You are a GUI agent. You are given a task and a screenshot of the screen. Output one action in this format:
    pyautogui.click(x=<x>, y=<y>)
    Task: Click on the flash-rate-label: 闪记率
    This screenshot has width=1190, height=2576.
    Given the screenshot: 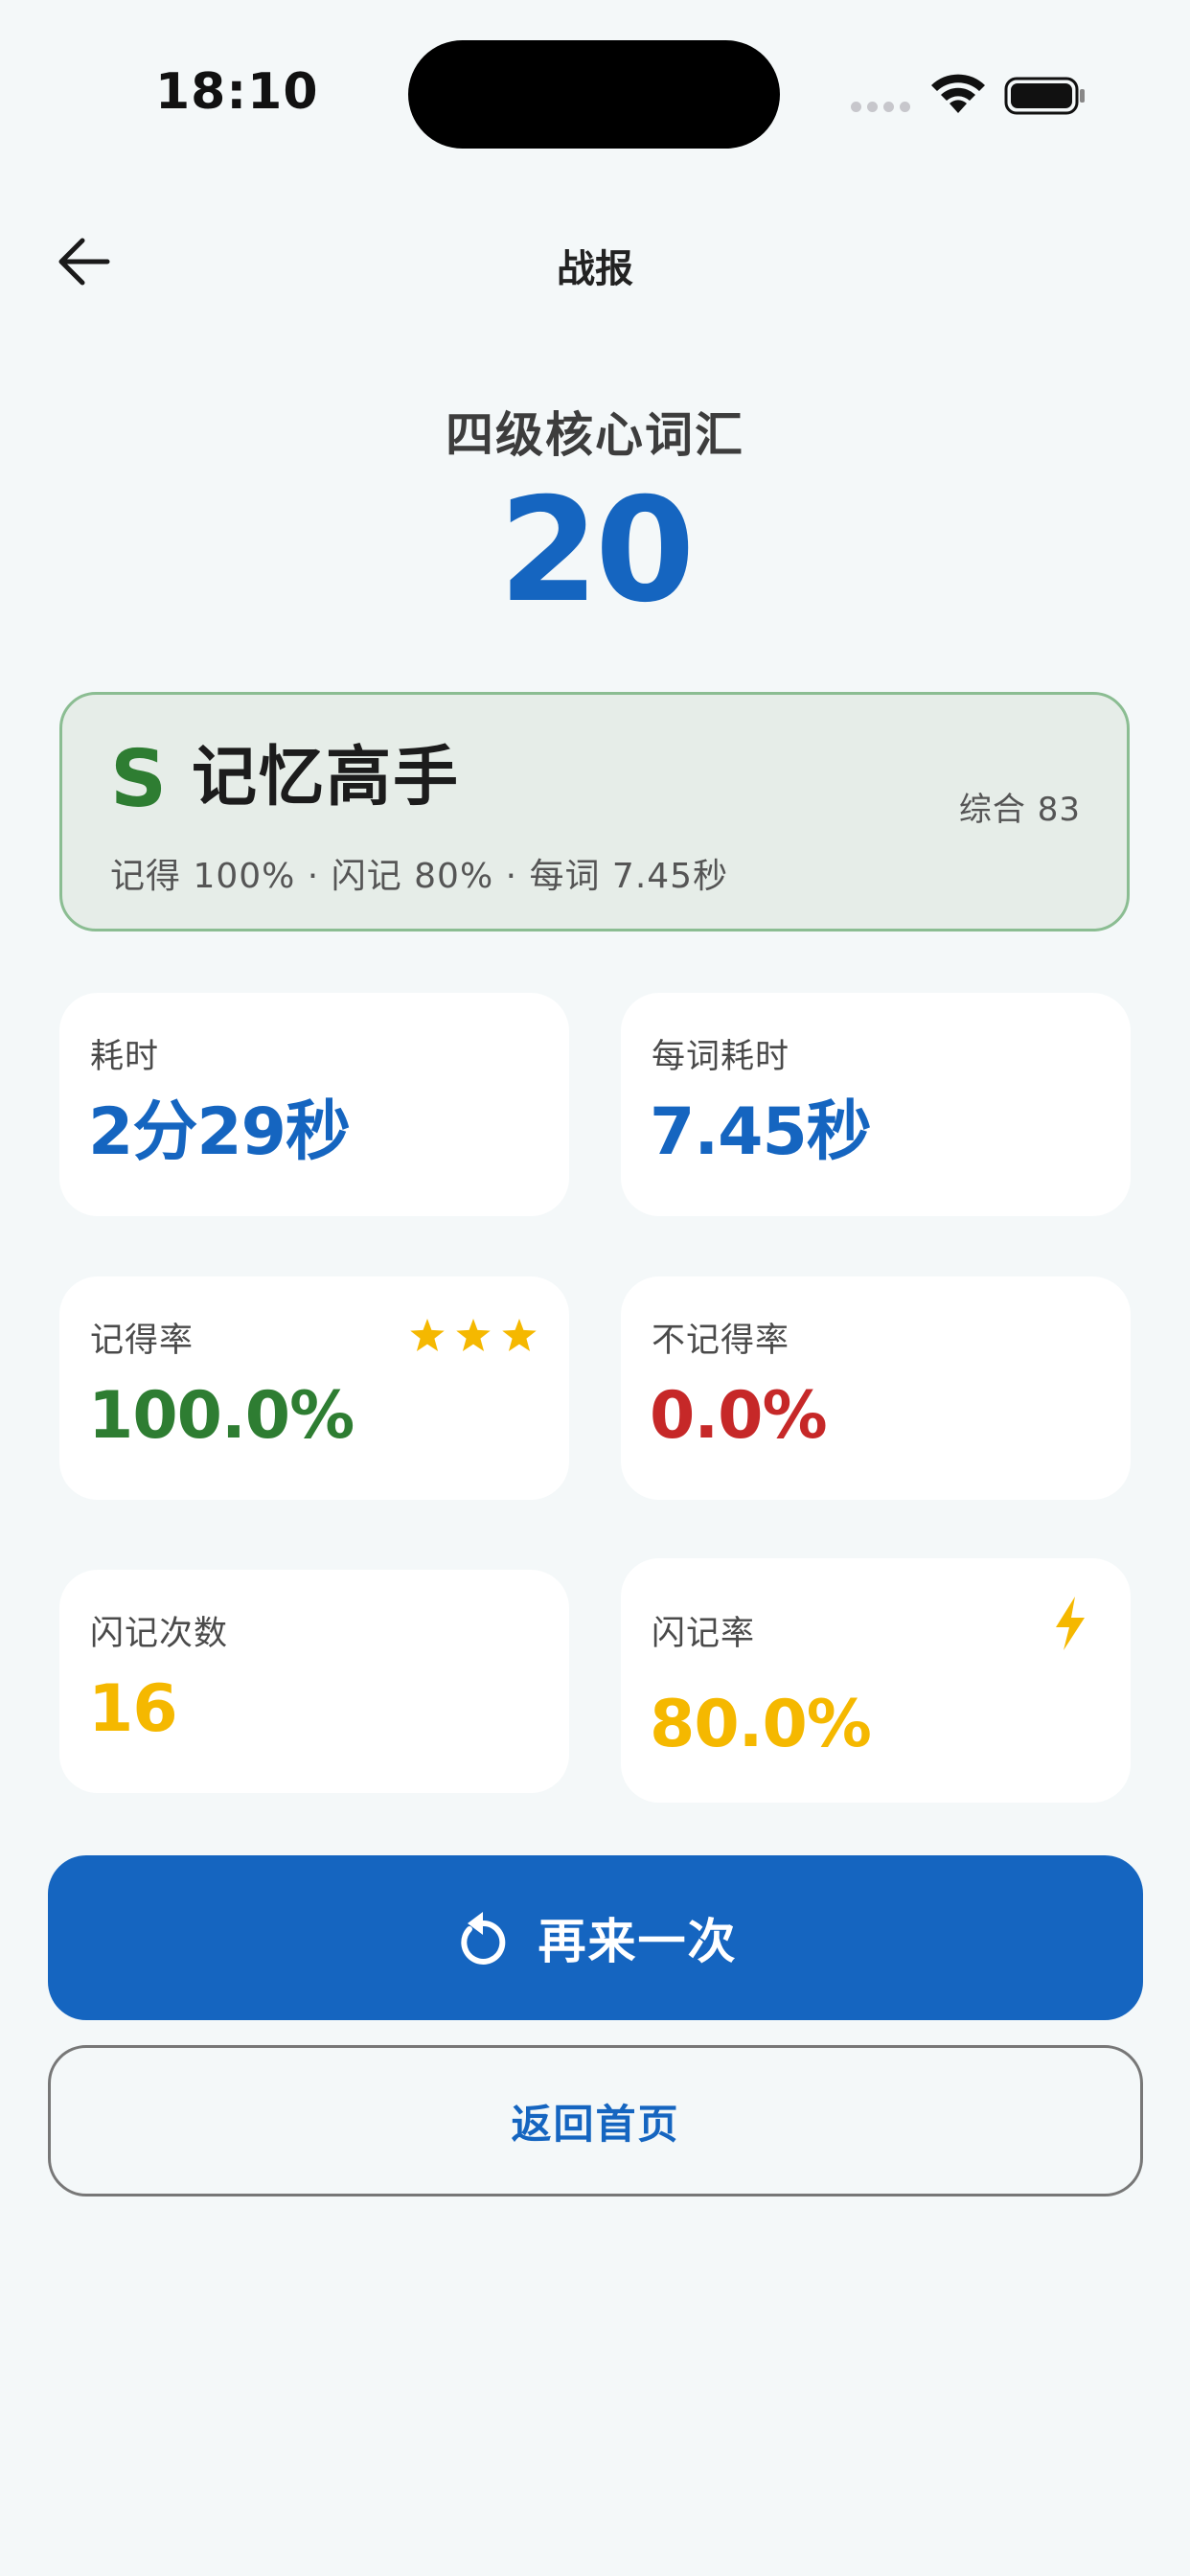 What is the action you would take?
    pyautogui.click(x=704, y=1634)
    